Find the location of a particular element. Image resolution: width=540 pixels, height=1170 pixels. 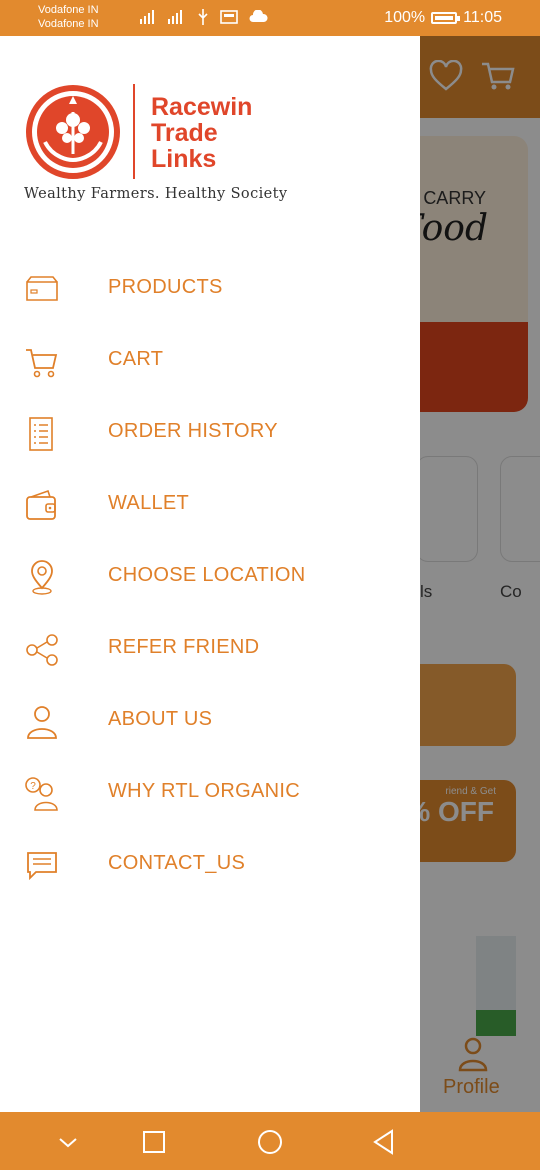

carrier-1: Vodafone IN is located at coordinates (68, 10).